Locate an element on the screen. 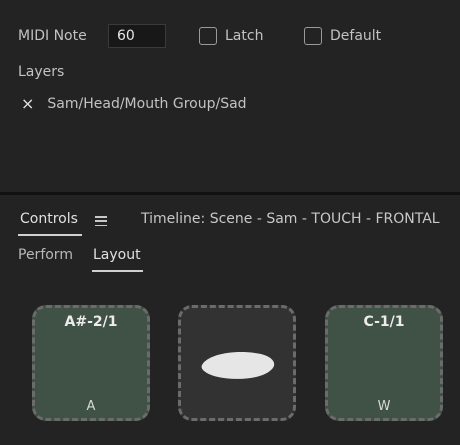  trigger-button: A#-2/1 A is located at coordinates (91, 363).